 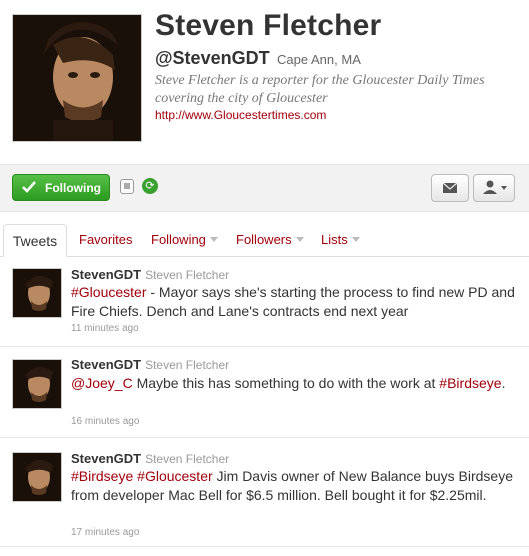 What do you see at coordinates (29, 187) in the screenshot?
I see `check-icon` at bounding box center [29, 187].